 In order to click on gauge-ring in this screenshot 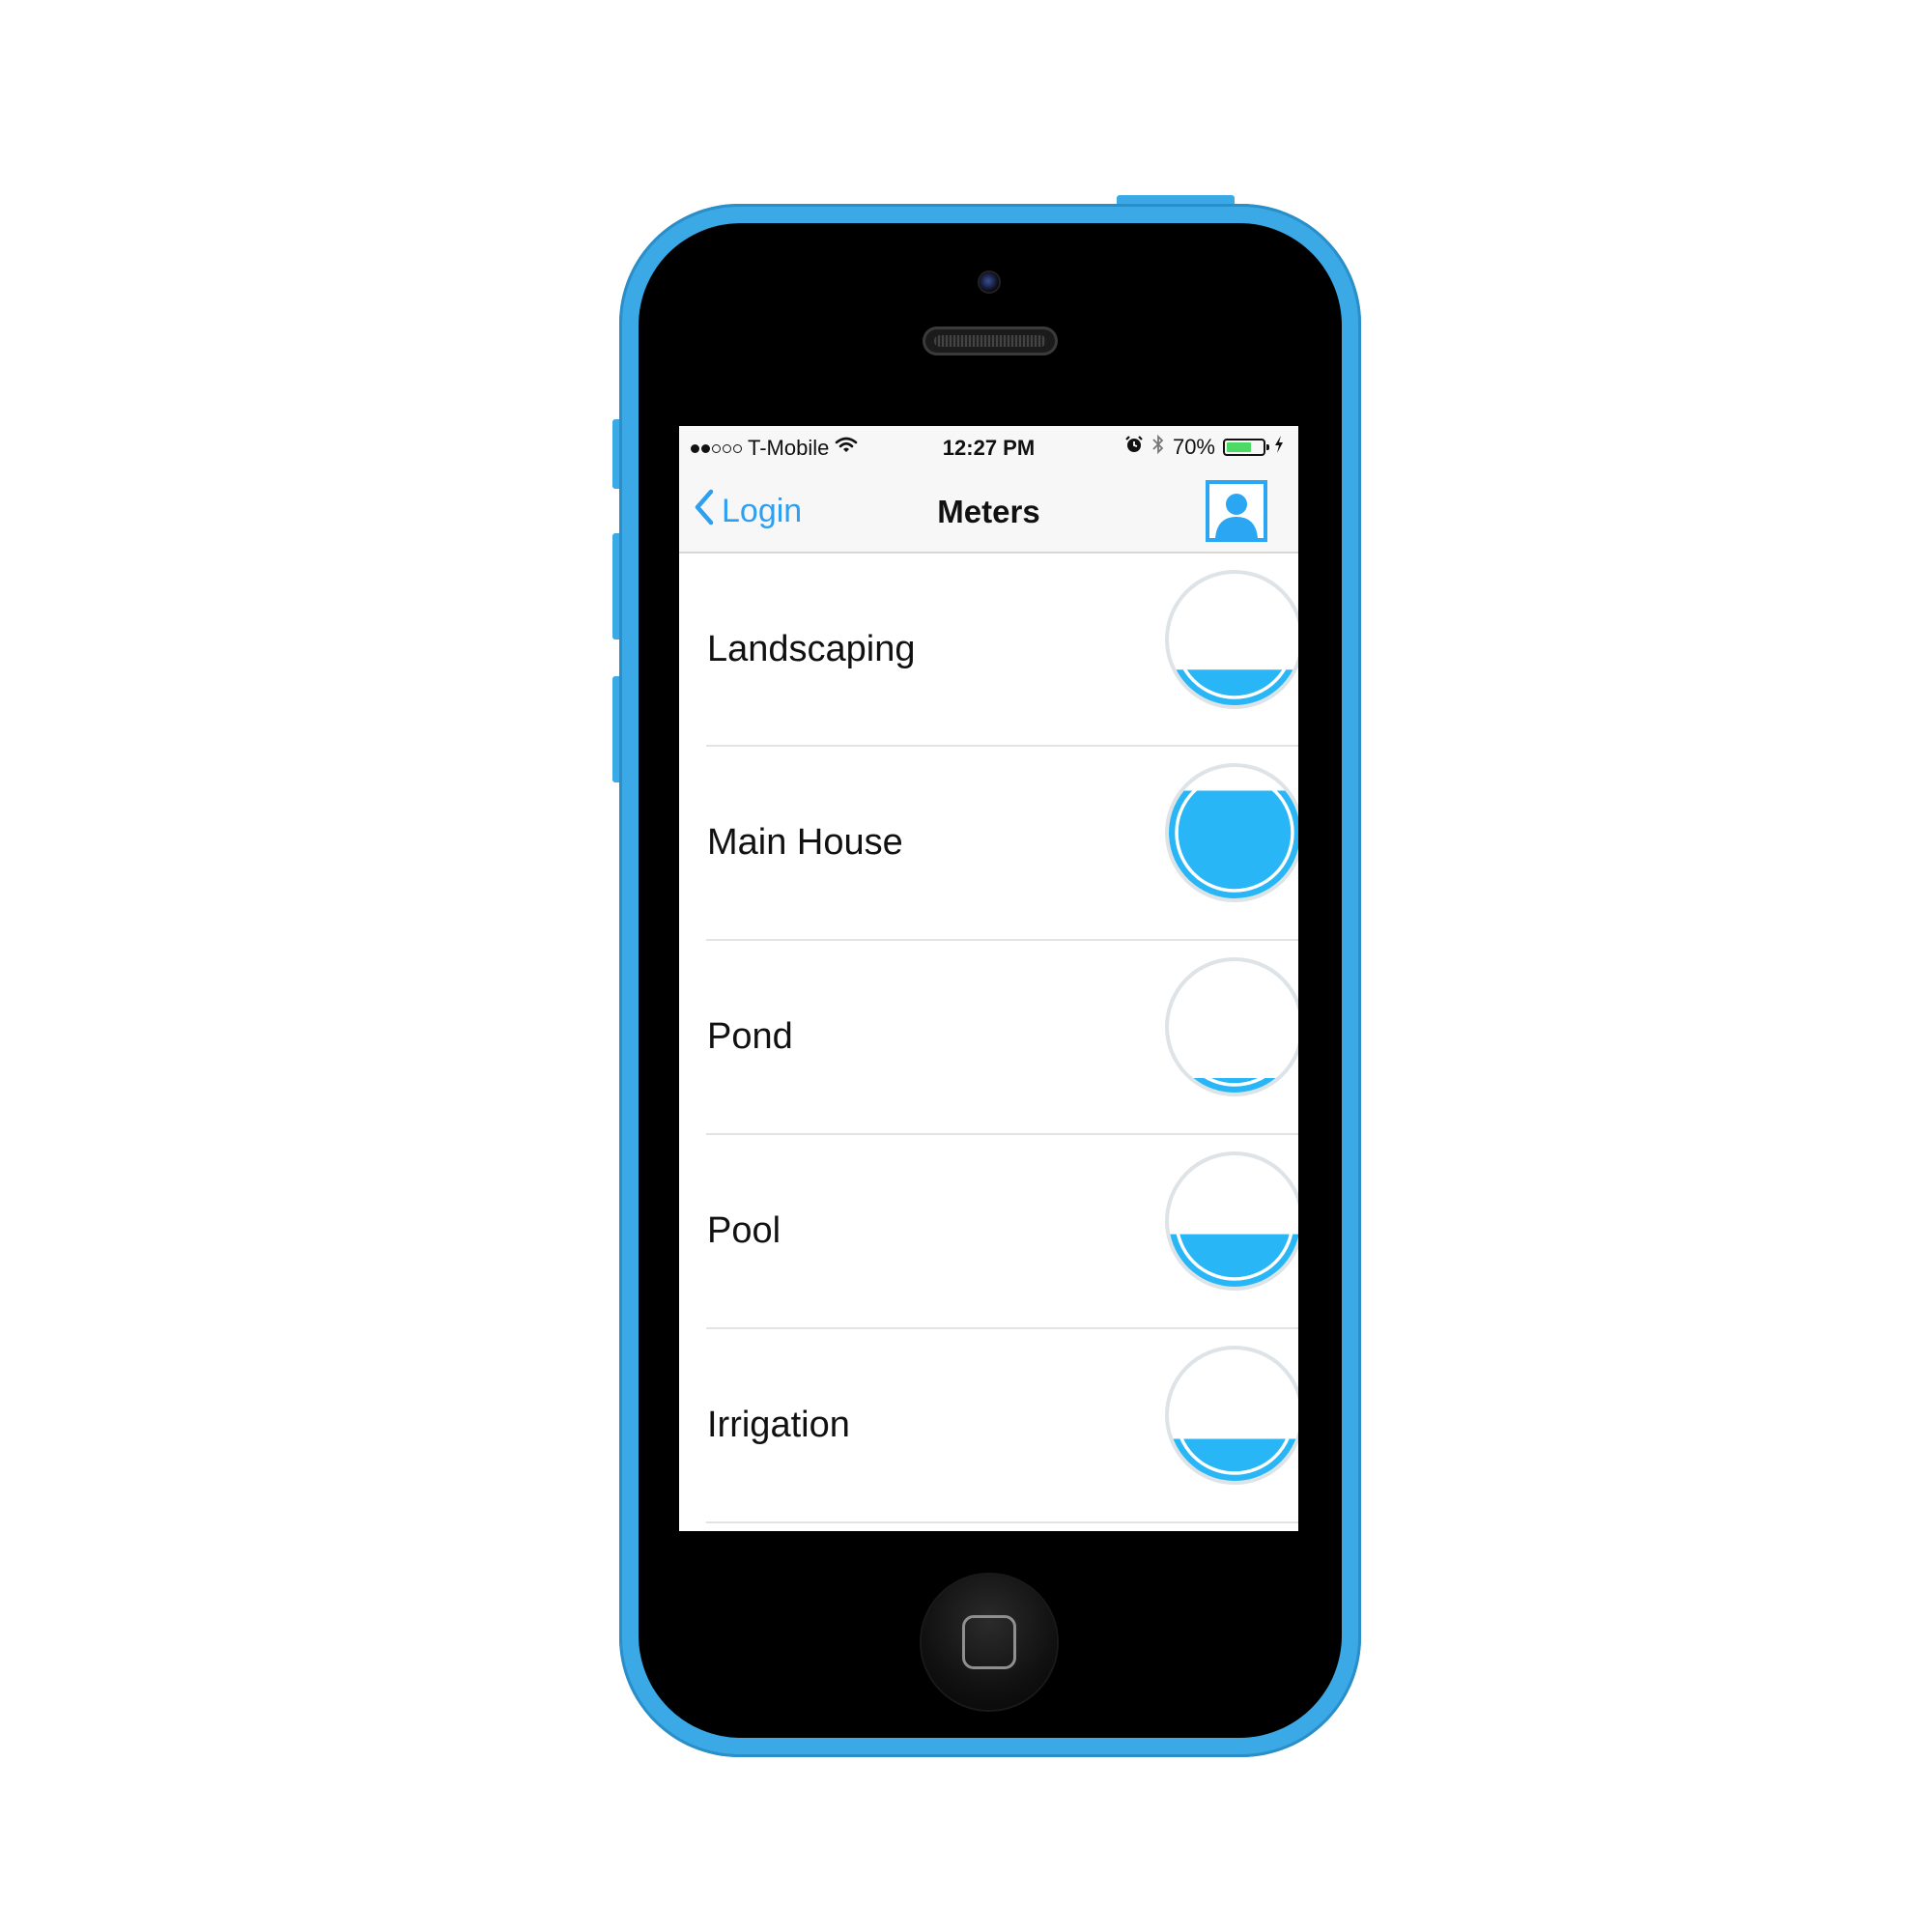, I will do `click(1231, 1026)`.